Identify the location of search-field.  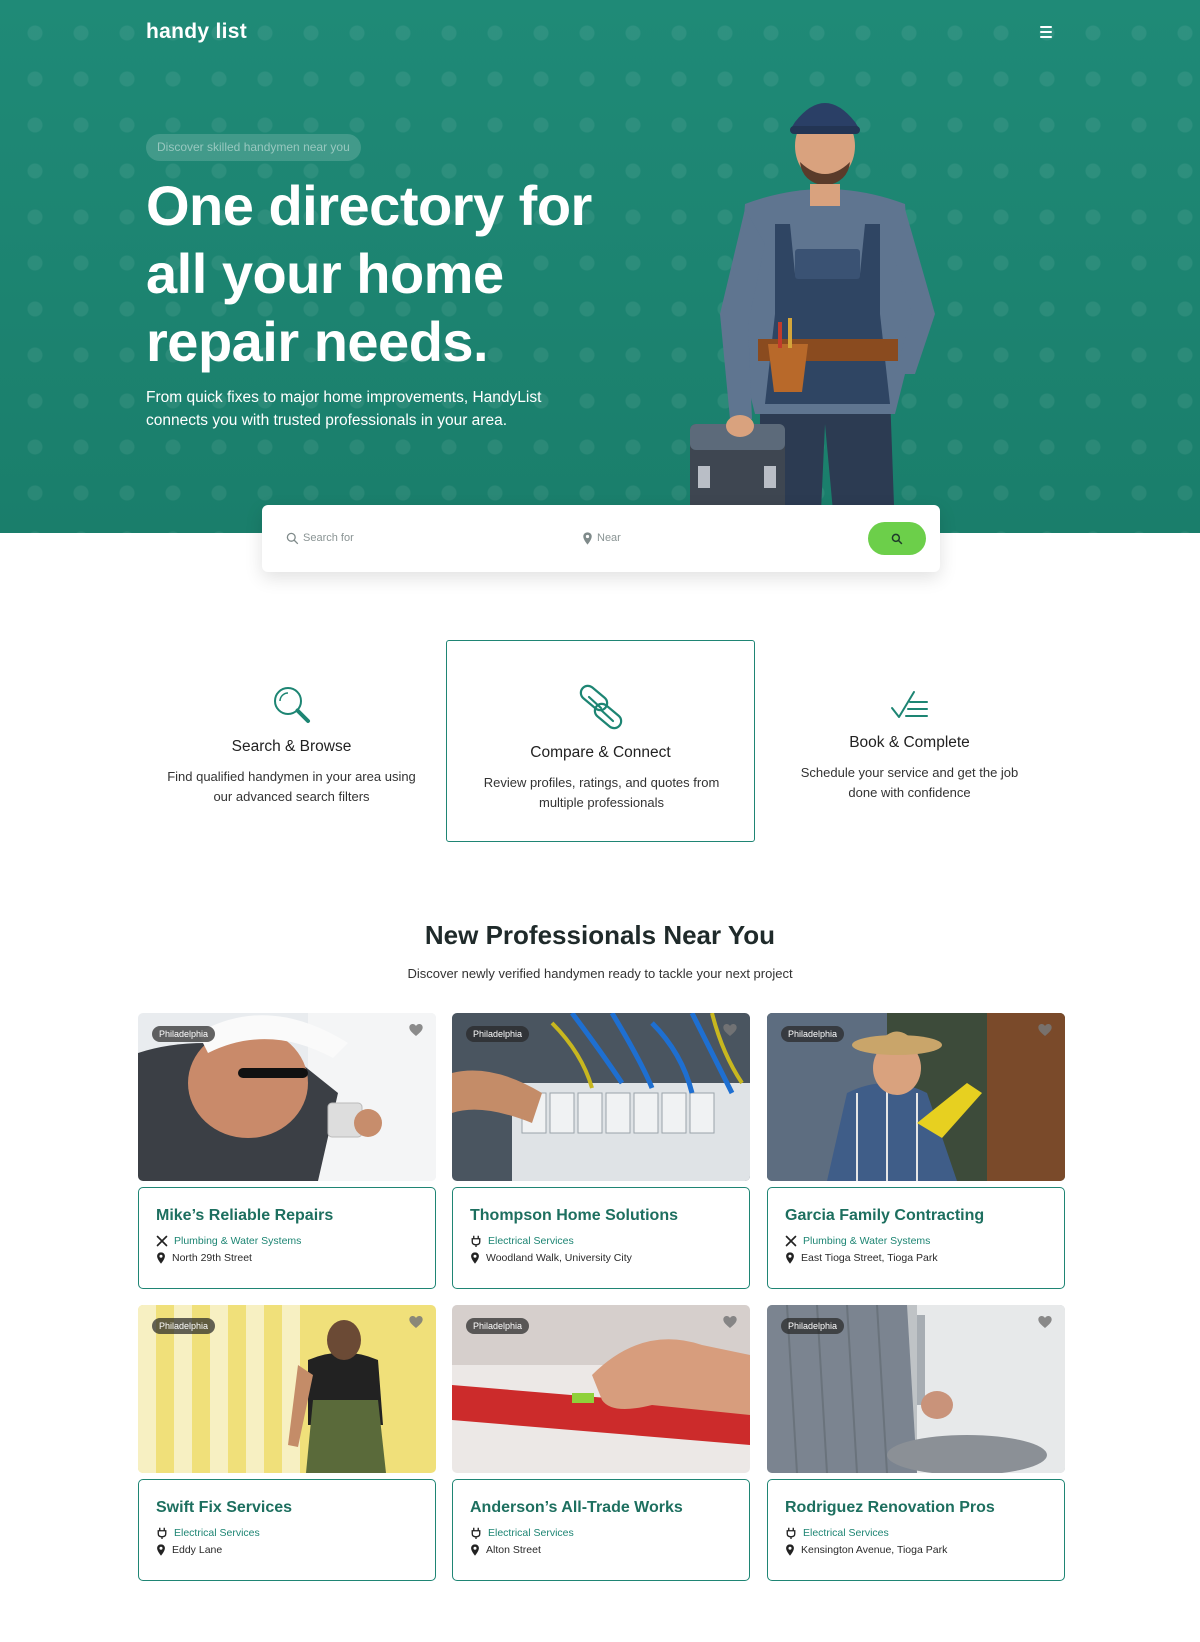
(404, 538).